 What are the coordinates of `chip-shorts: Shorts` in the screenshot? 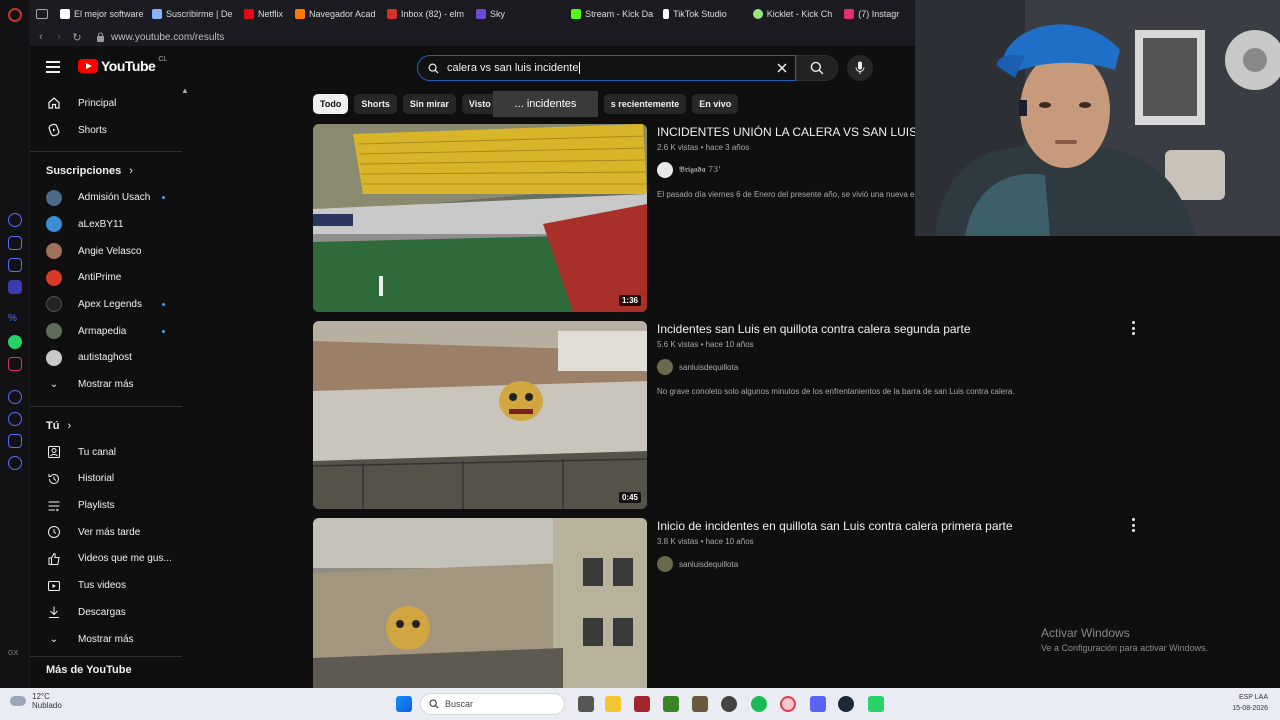 It's located at (375, 104).